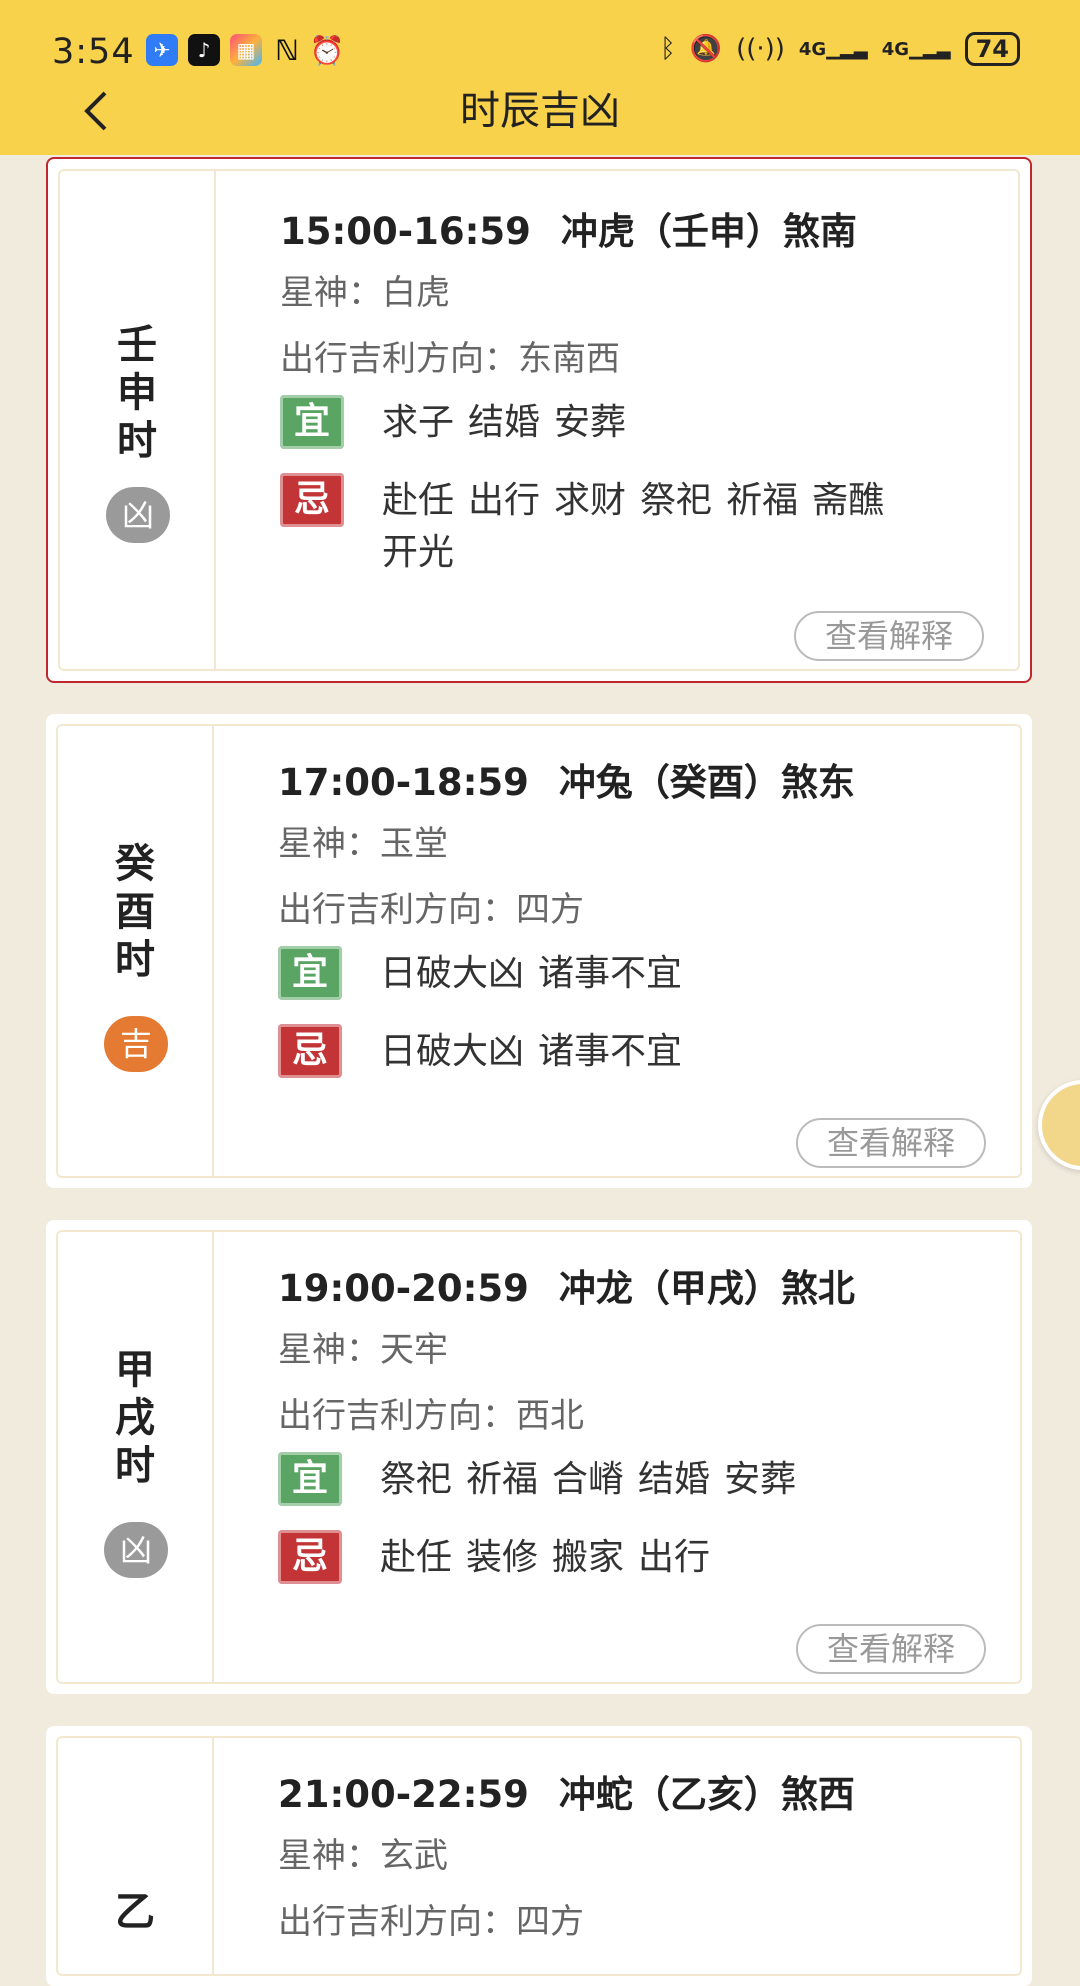 Image resolution: width=1080 pixels, height=1986 pixels. Describe the element at coordinates (135, 864) in the screenshot. I see `hour-name-char: 癸` at that location.